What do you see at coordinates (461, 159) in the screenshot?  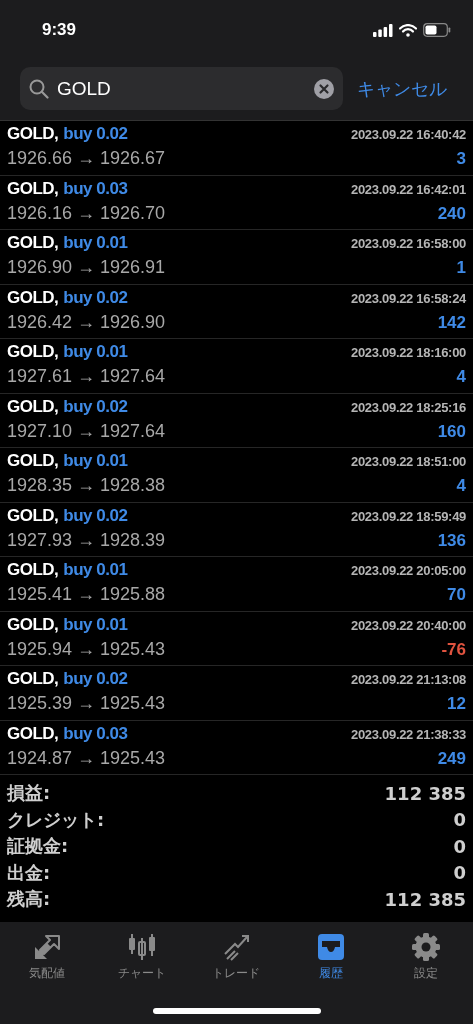 I see `deal-profit: 3` at bounding box center [461, 159].